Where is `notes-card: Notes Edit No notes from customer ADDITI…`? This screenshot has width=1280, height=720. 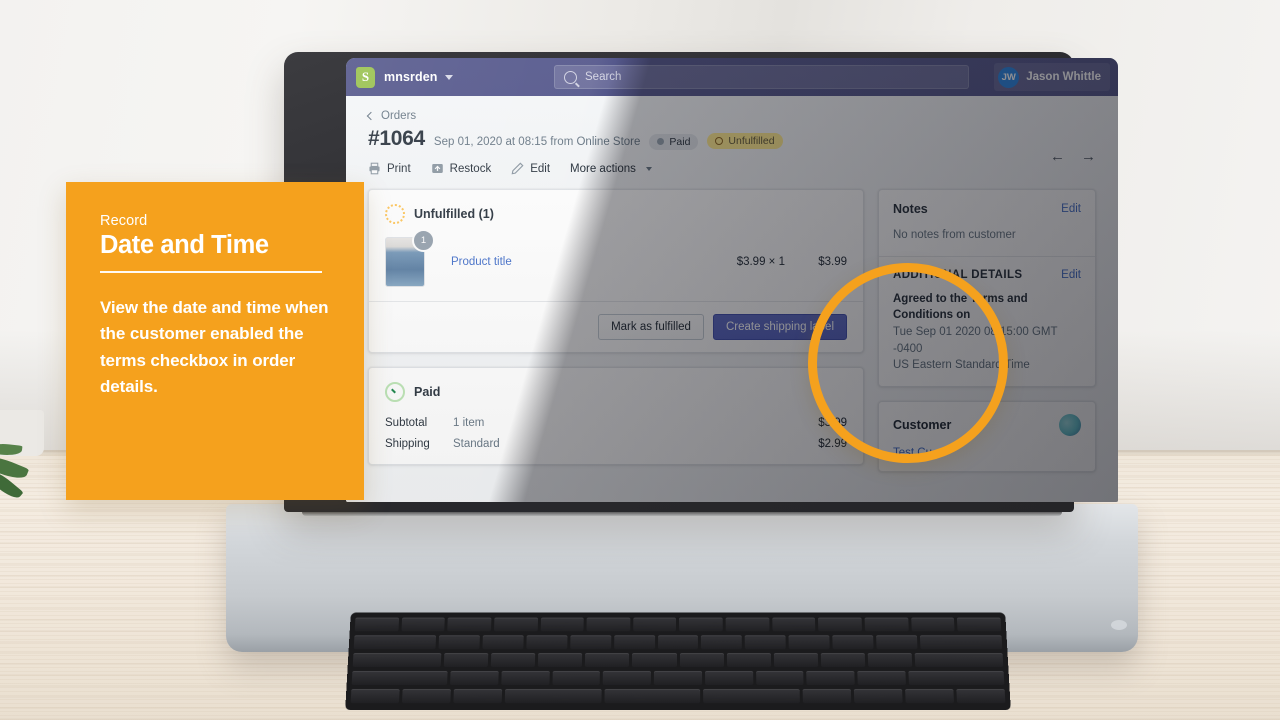 notes-card: Notes Edit No notes from customer ADDITI… is located at coordinates (987, 288).